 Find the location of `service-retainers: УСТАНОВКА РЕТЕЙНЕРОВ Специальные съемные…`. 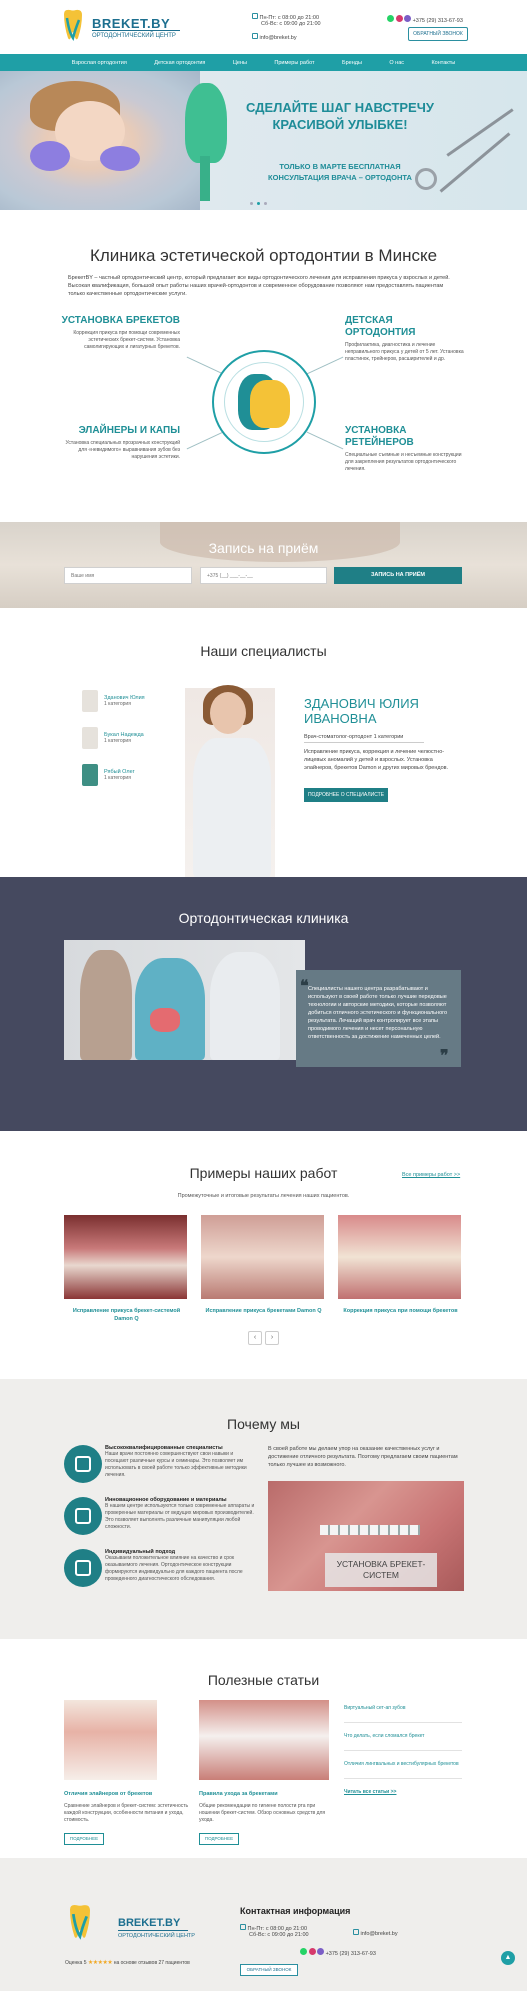

service-retainers: УСТАНОВКА РЕТЕЙНЕРОВ Специальные съемные… is located at coordinates (405, 449).